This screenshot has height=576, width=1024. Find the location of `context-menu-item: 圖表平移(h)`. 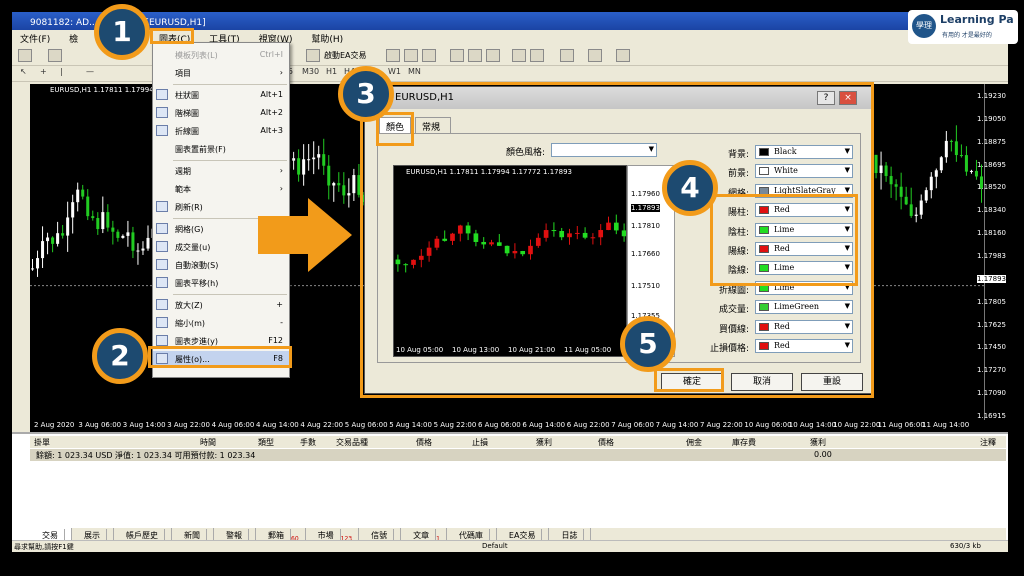

context-menu-item: 圖表平移(h) is located at coordinates (222, 283).